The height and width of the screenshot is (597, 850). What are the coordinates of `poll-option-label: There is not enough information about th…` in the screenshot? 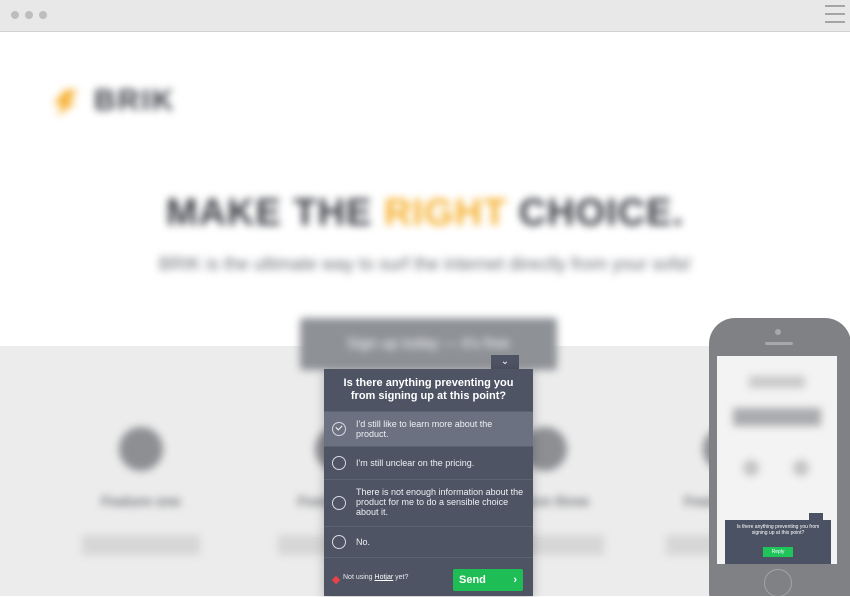 It's located at (440, 502).